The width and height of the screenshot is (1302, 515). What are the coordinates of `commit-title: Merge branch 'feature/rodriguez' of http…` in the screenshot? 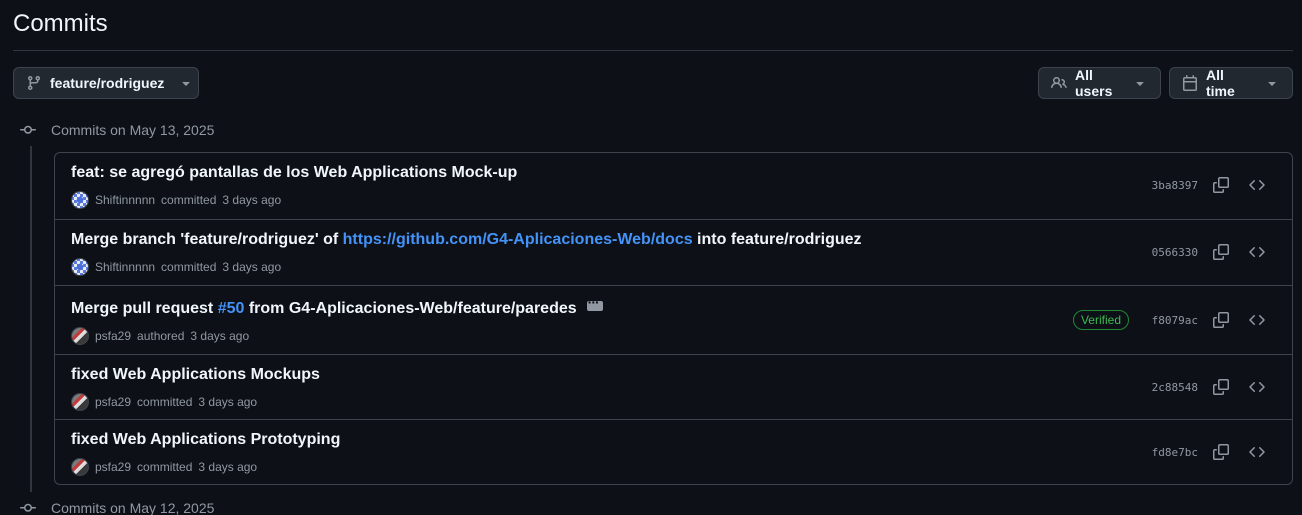 It's located at (466, 240).